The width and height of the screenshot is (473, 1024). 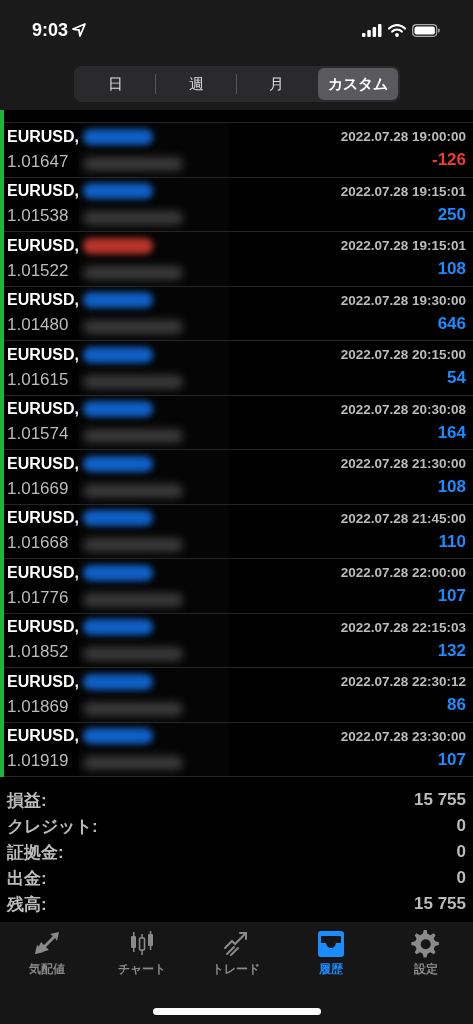 What do you see at coordinates (27, 878) in the screenshot?
I see `summary-label: 出金:` at bounding box center [27, 878].